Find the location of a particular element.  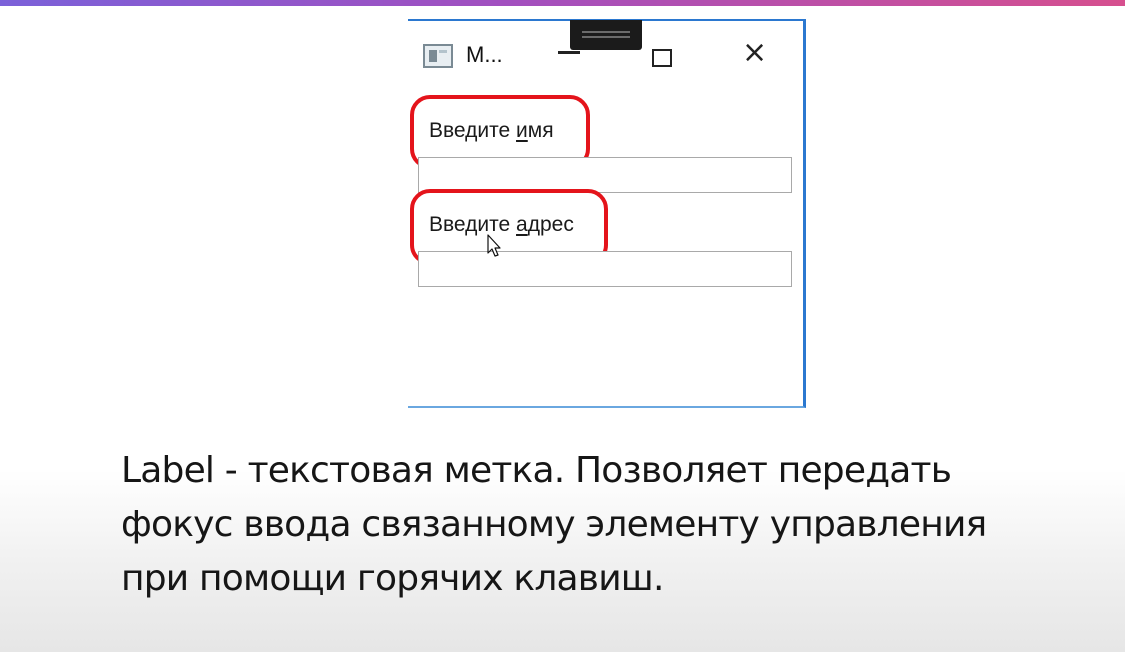

top-accent-bar is located at coordinates (562, 3).